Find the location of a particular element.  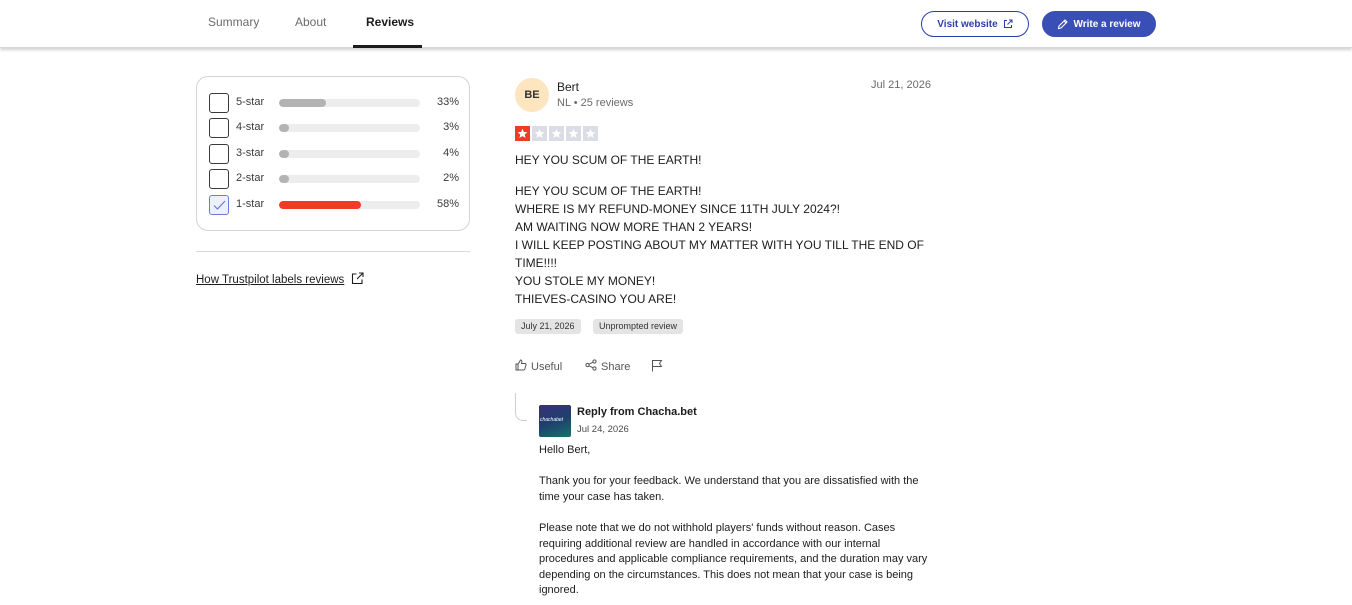

write-review-label: Write a review is located at coordinates (1107, 24).